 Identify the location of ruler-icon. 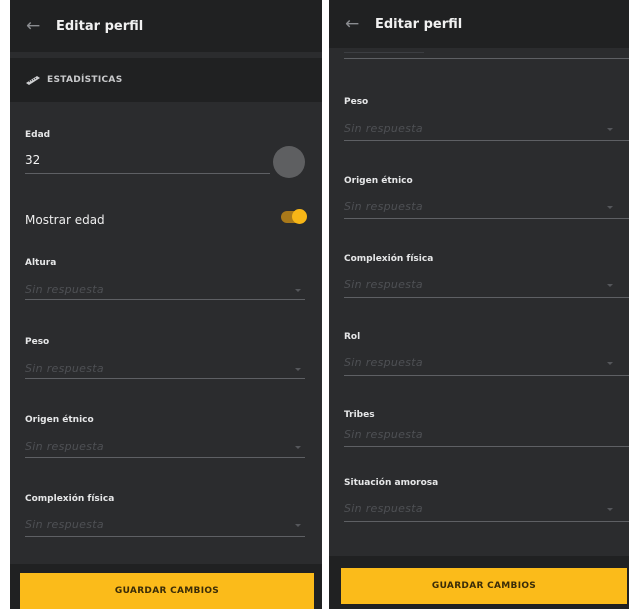
(33, 80).